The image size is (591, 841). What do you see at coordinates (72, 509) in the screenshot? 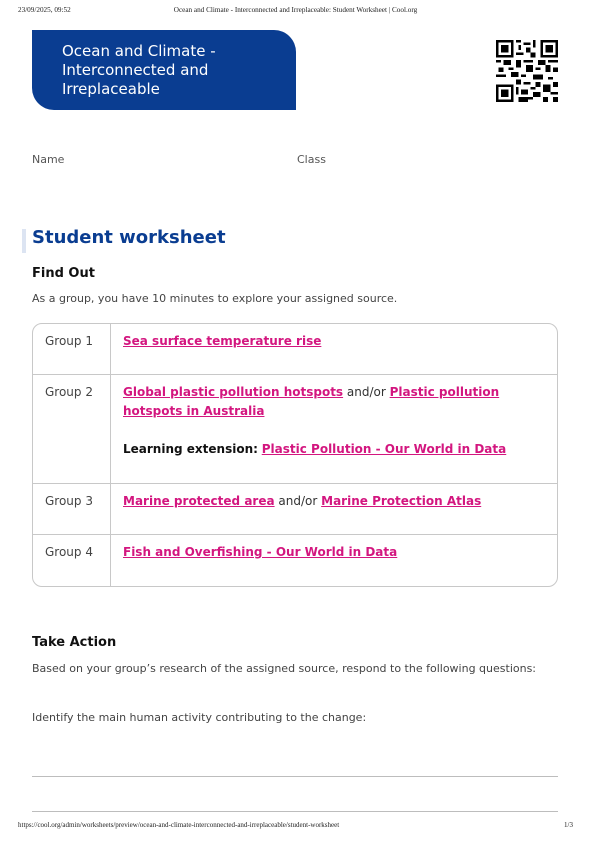
I see `group-label: Group 3` at bounding box center [72, 509].